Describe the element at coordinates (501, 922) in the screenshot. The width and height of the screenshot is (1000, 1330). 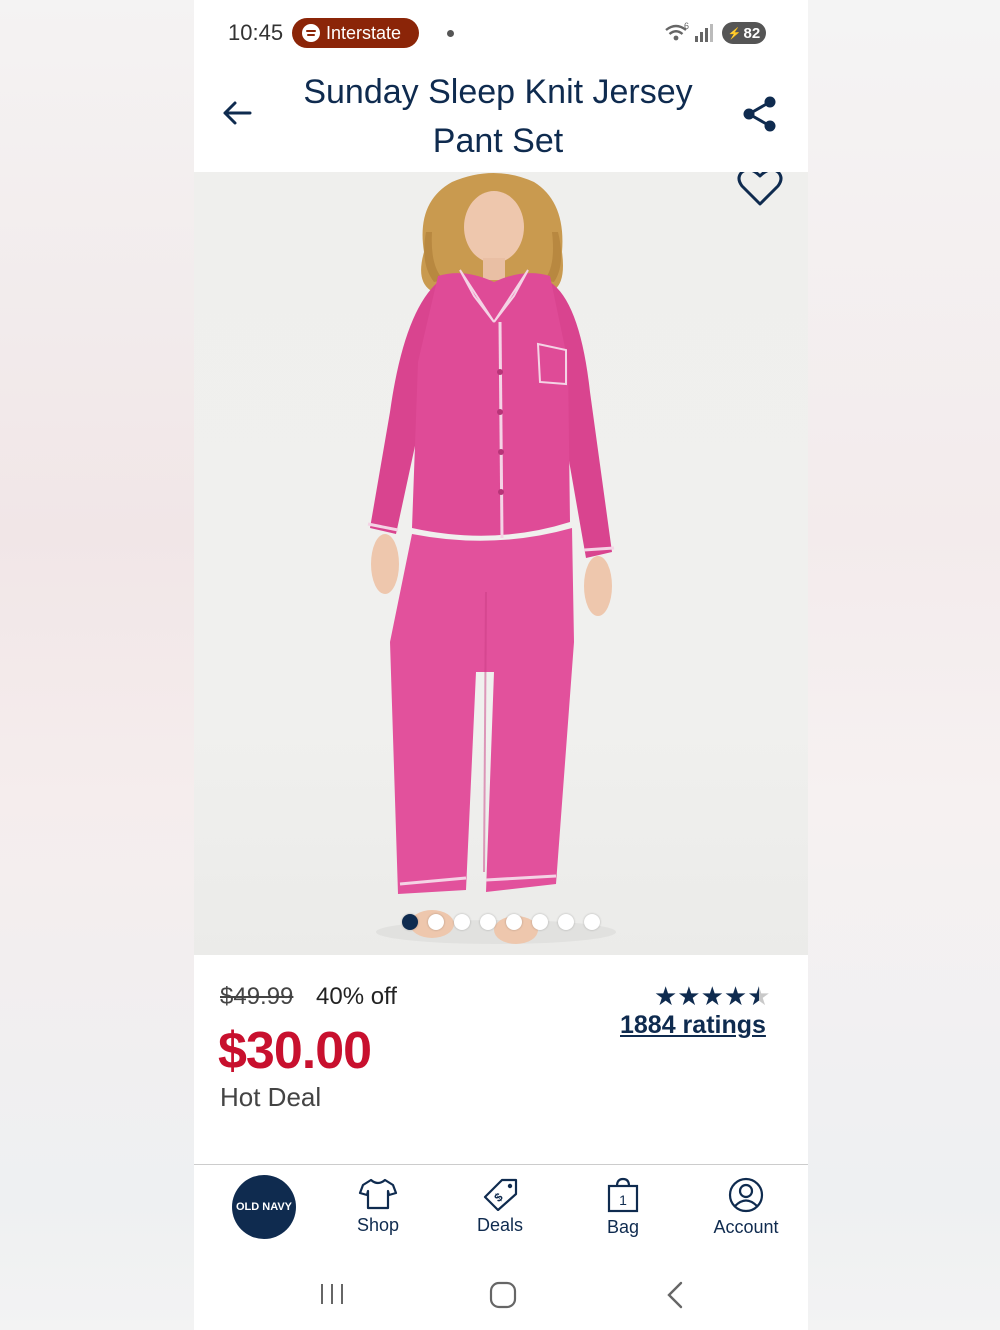
I see `carousel-dots` at that location.